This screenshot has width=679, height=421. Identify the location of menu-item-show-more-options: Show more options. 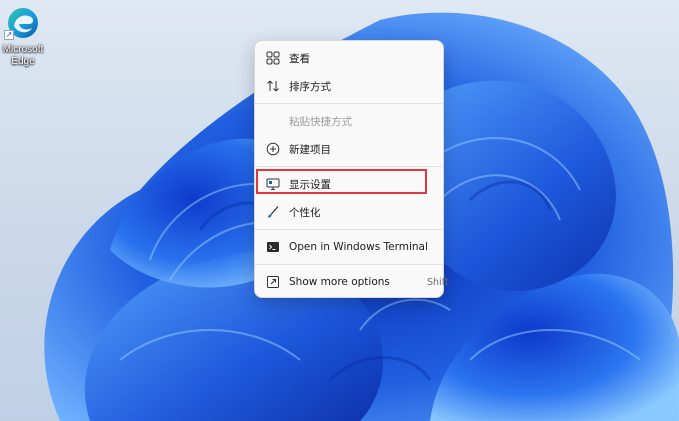
(349, 282).